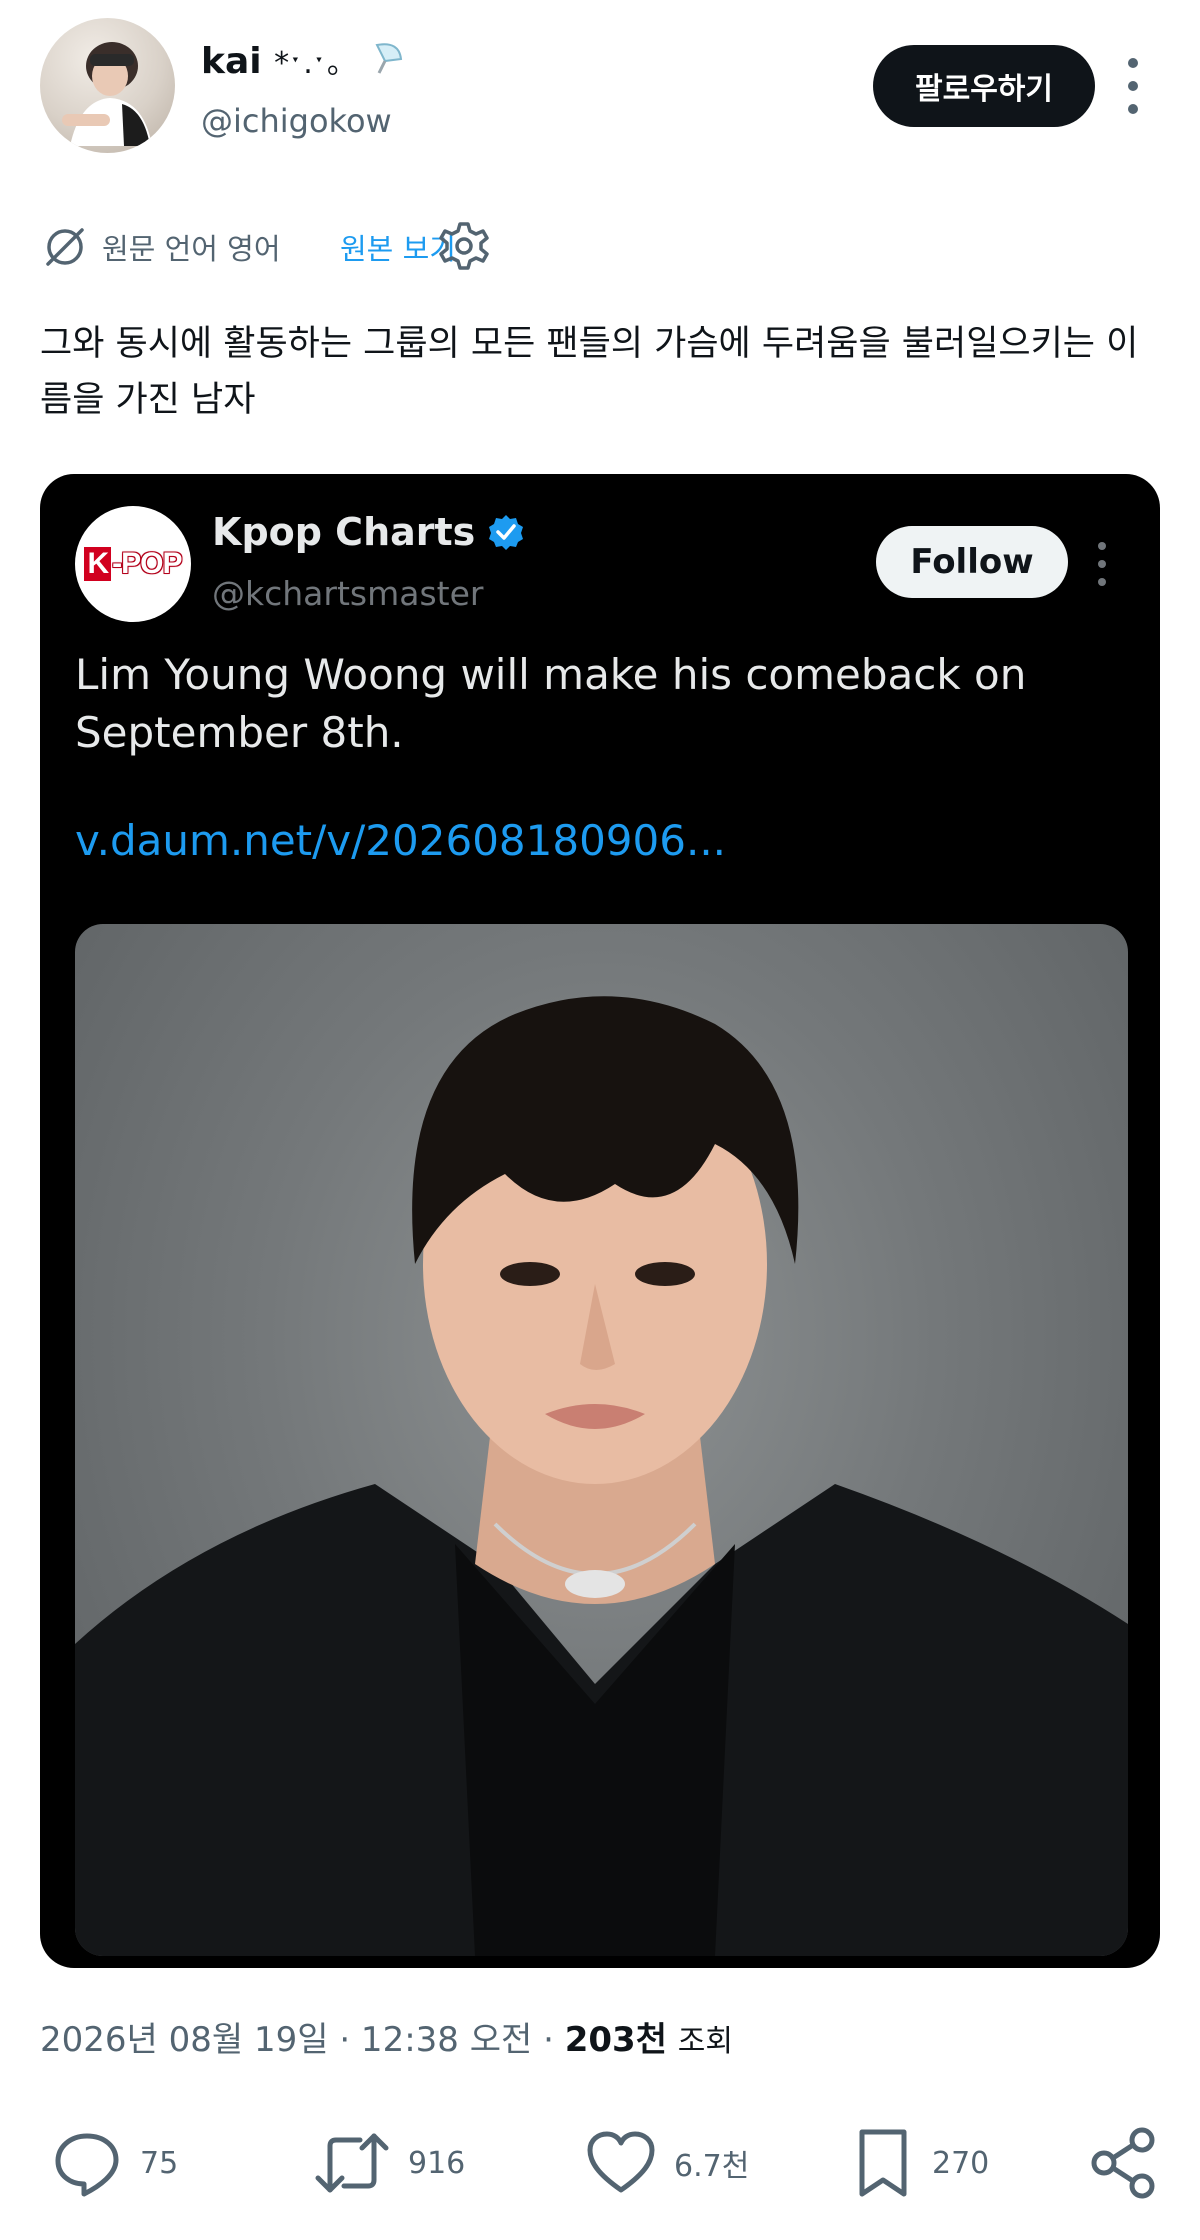 The width and height of the screenshot is (1200, 2240). I want to click on quote-author-handle: @kchartsmaster, so click(347, 593).